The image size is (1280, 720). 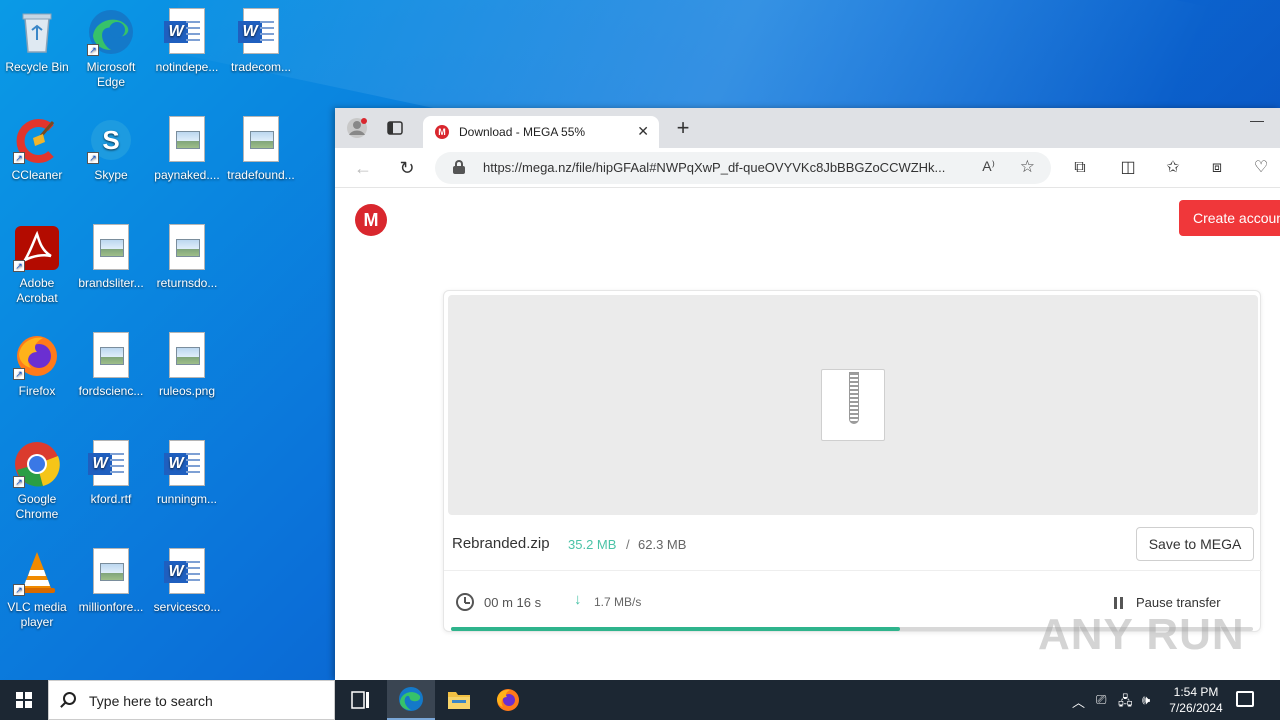 I want to click on windows-logo-icon, so click(x=24, y=700).